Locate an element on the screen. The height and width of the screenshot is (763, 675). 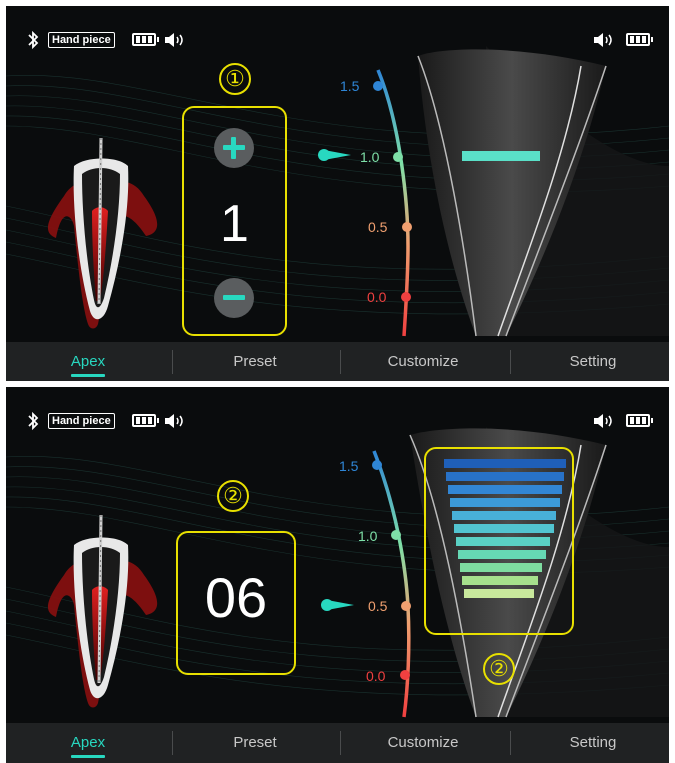
minus-icon is located at coordinates (234, 297).